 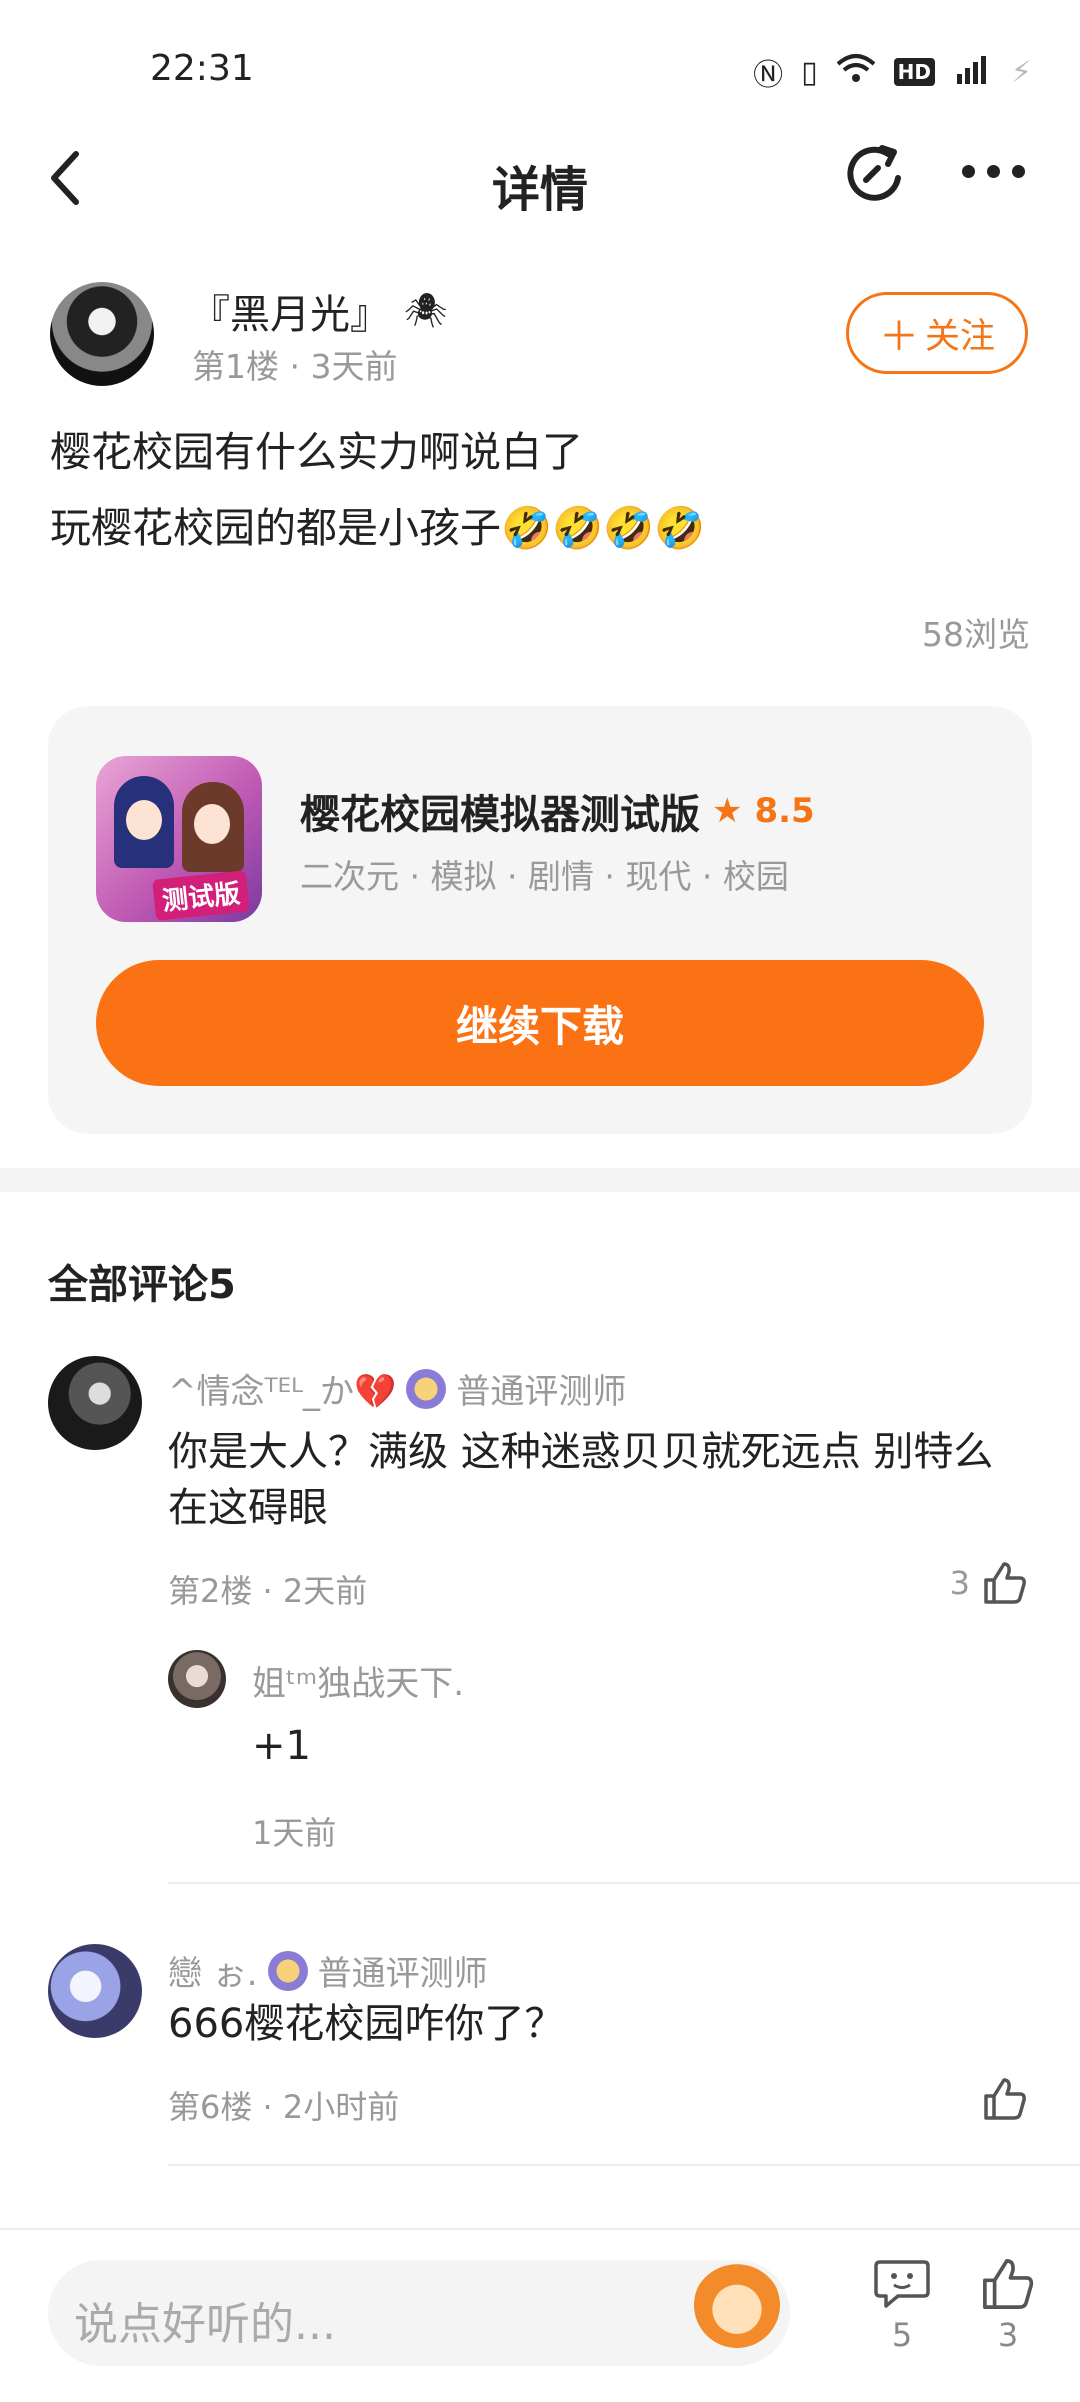 I want to click on follow-button: ＋ 关注, so click(x=937, y=333).